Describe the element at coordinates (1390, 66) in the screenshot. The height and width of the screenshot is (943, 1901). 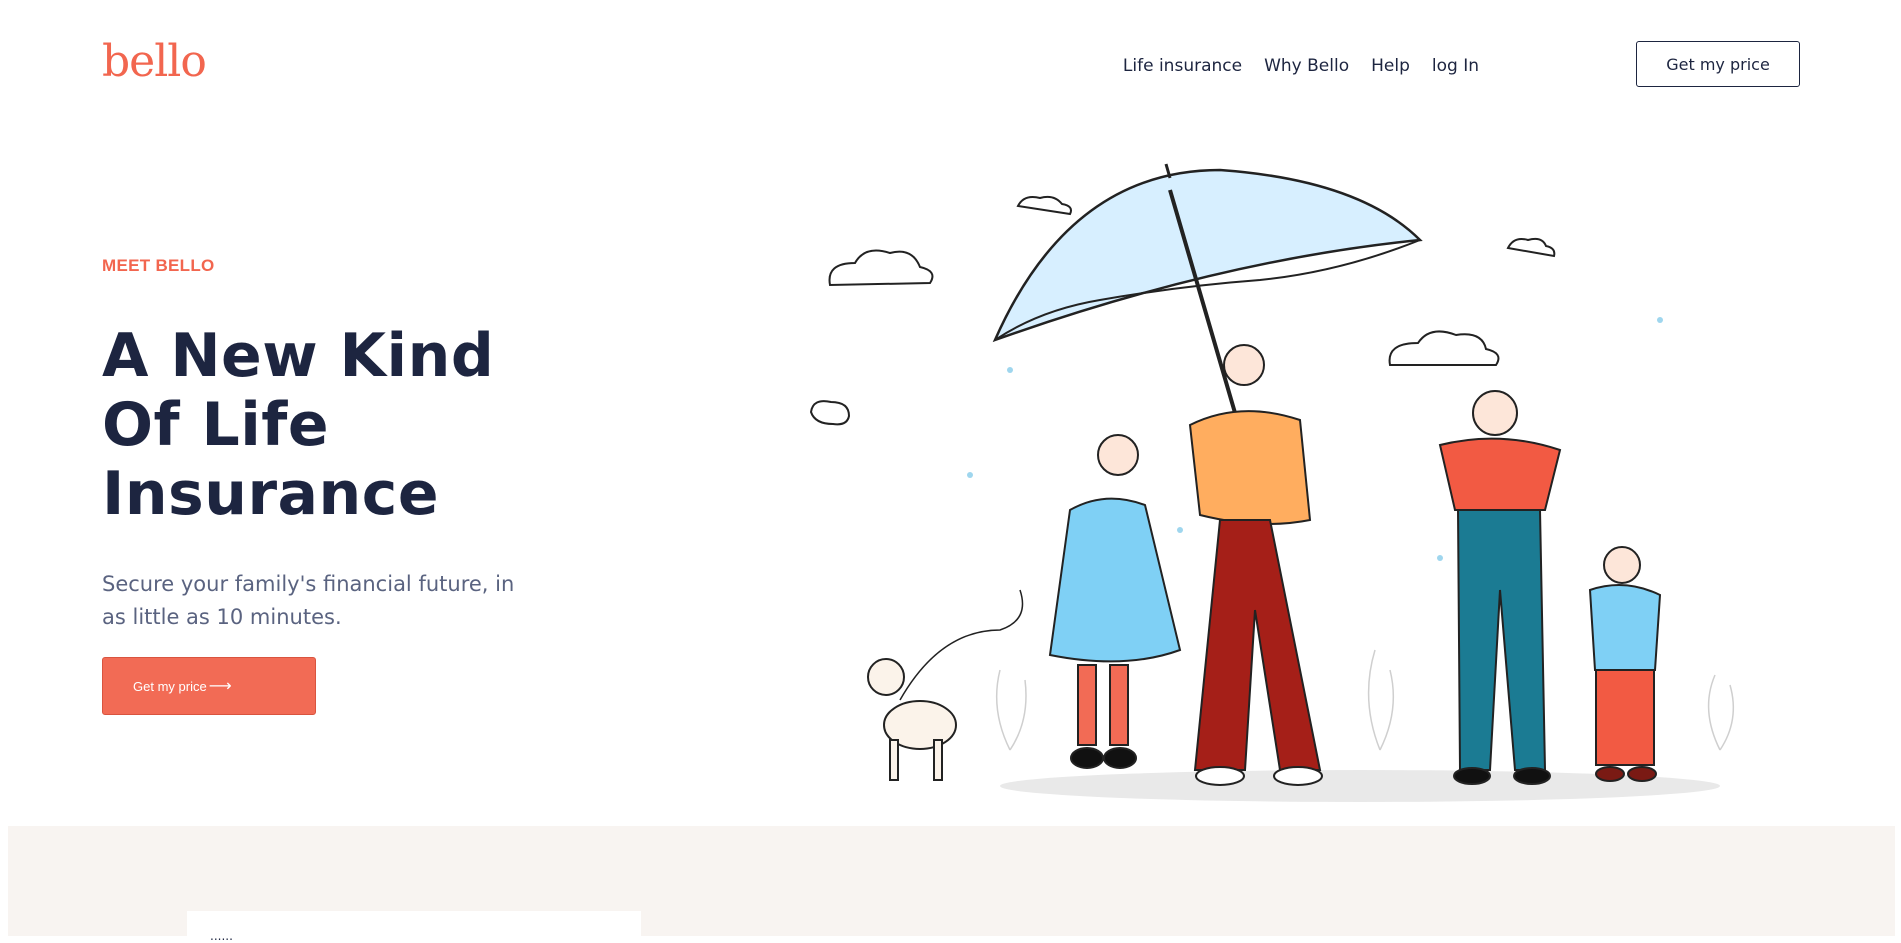
I see `nav-help: Help` at that location.